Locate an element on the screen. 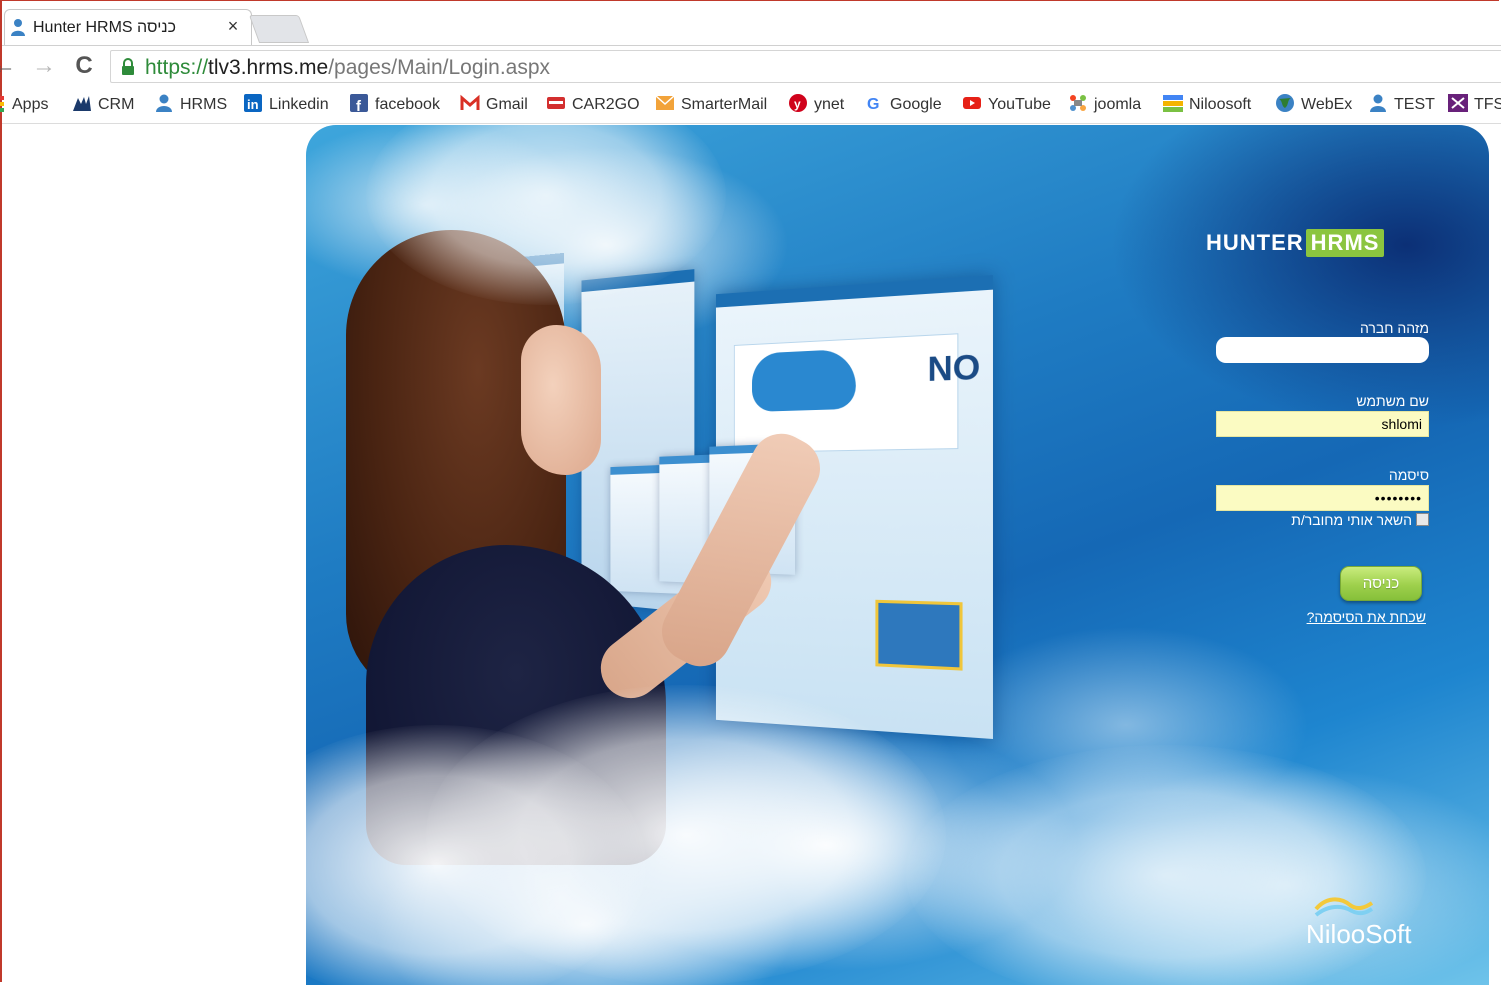  remember-me-label: השאר אותי מחובר/ת is located at coordinates (1351, 520).